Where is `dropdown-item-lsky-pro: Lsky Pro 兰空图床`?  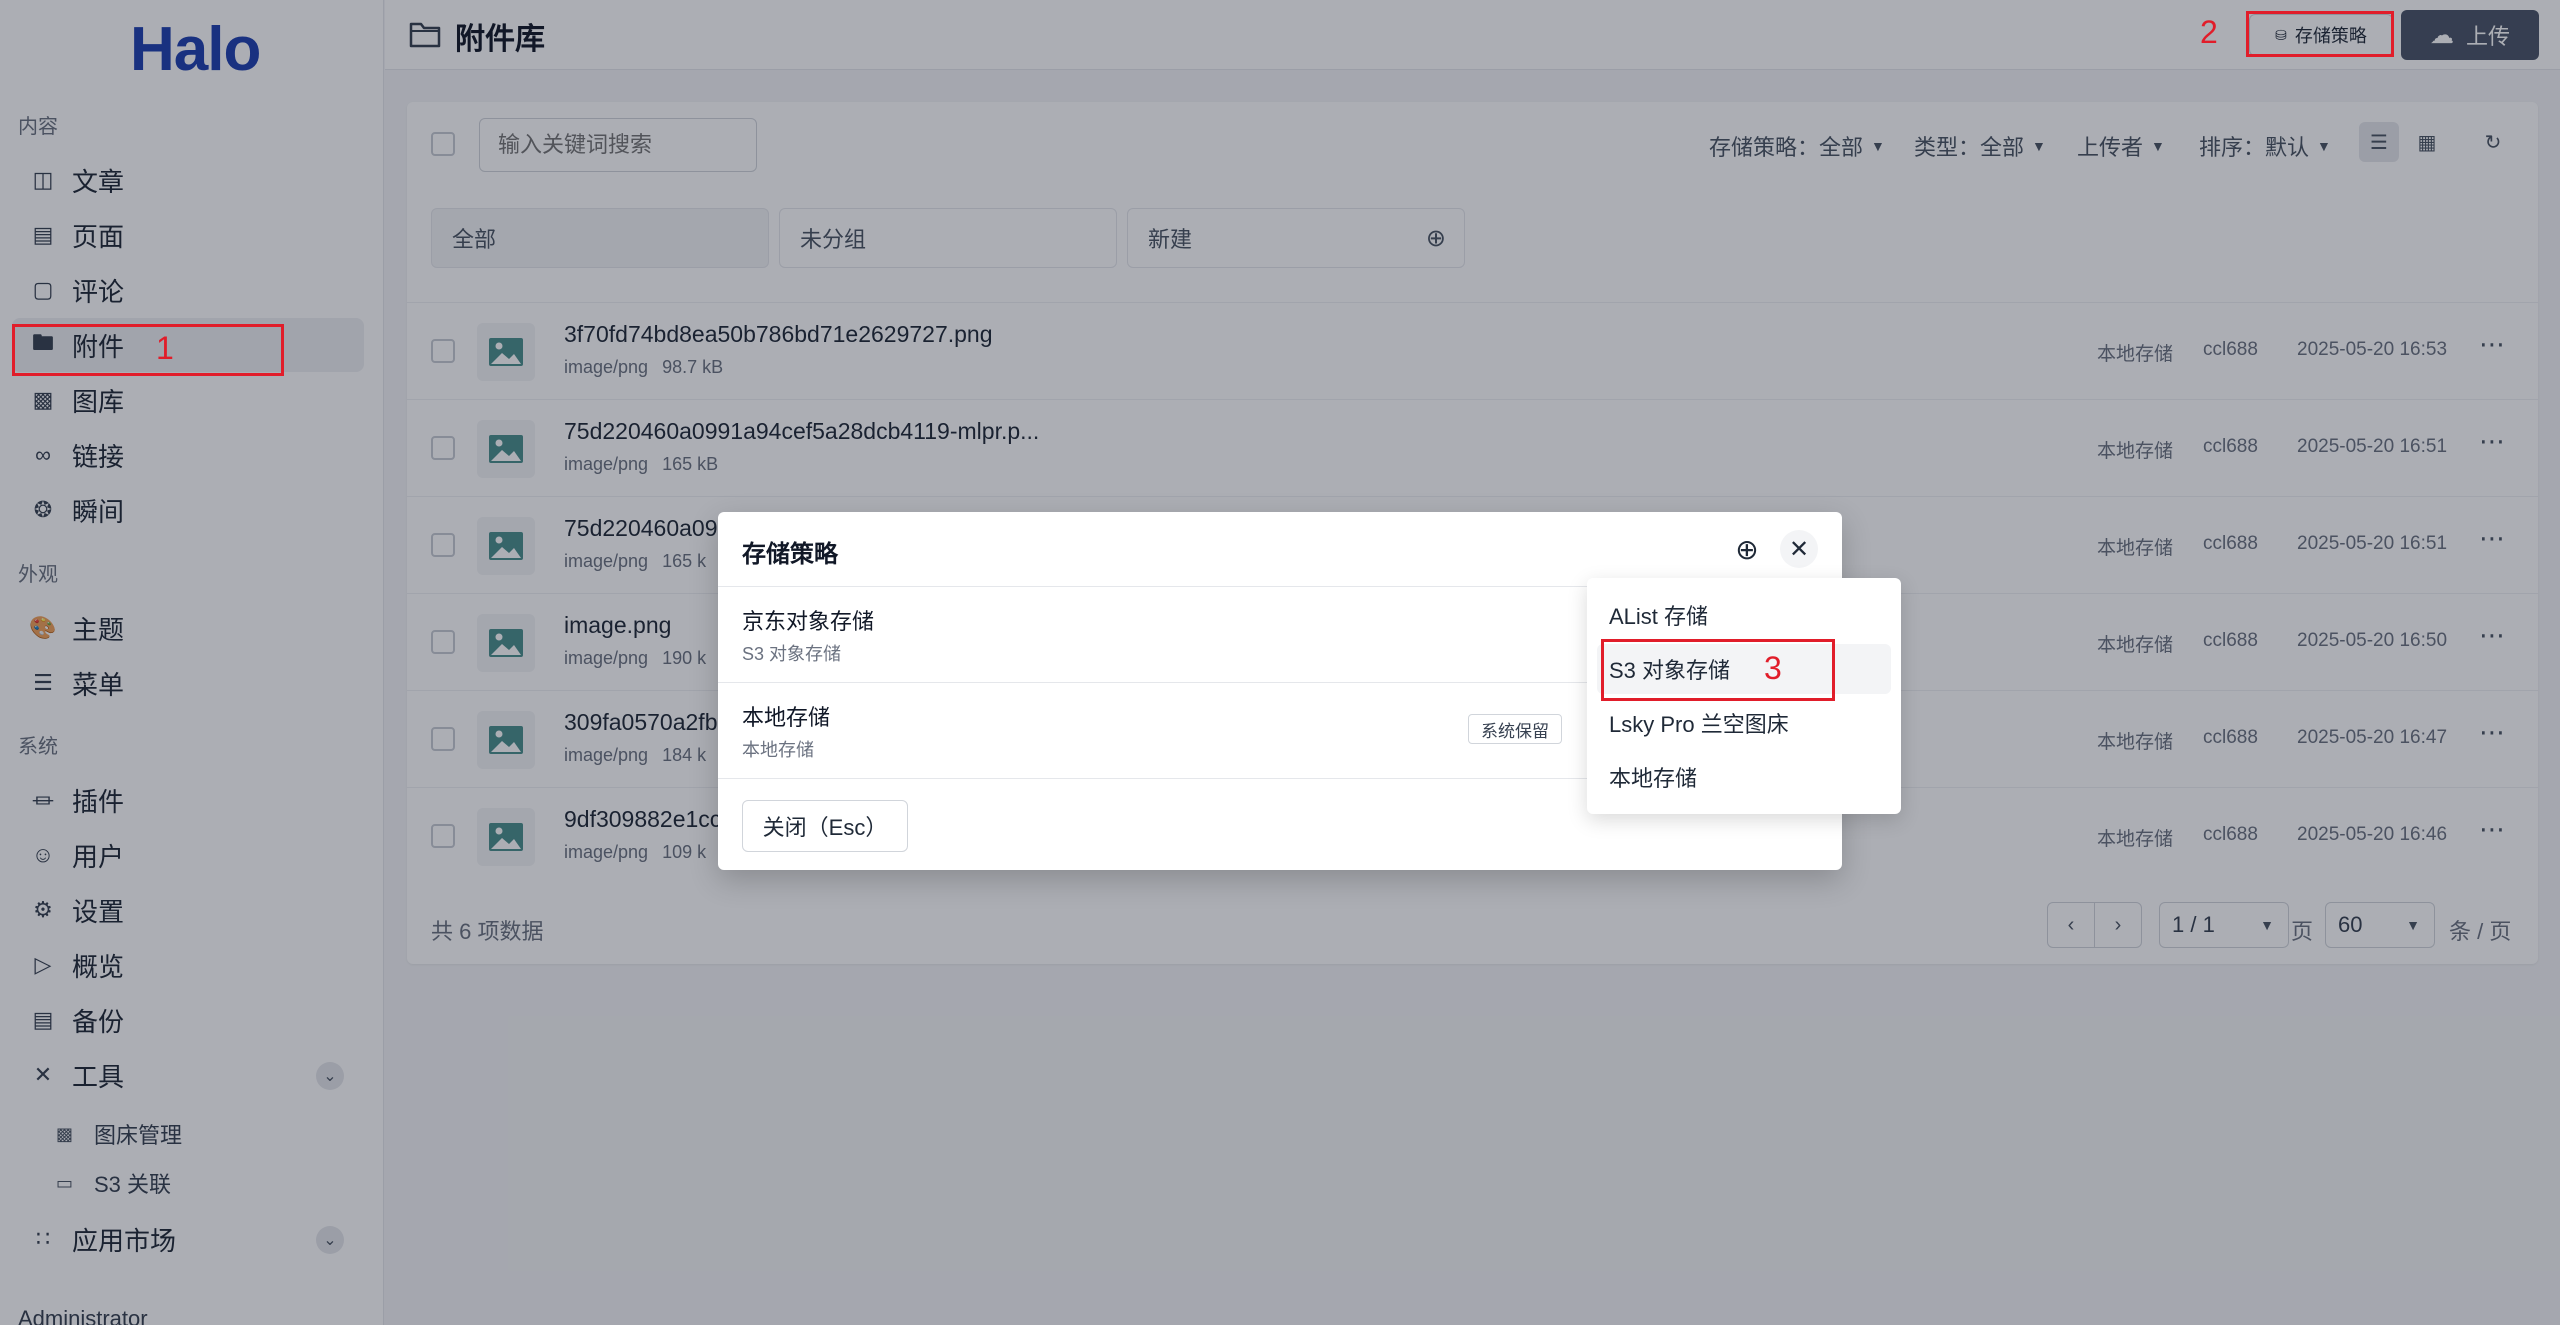 dropdown-item-lsky-pro: Lsky Pro 兰空图床 is located at coordinates (1744, 723).